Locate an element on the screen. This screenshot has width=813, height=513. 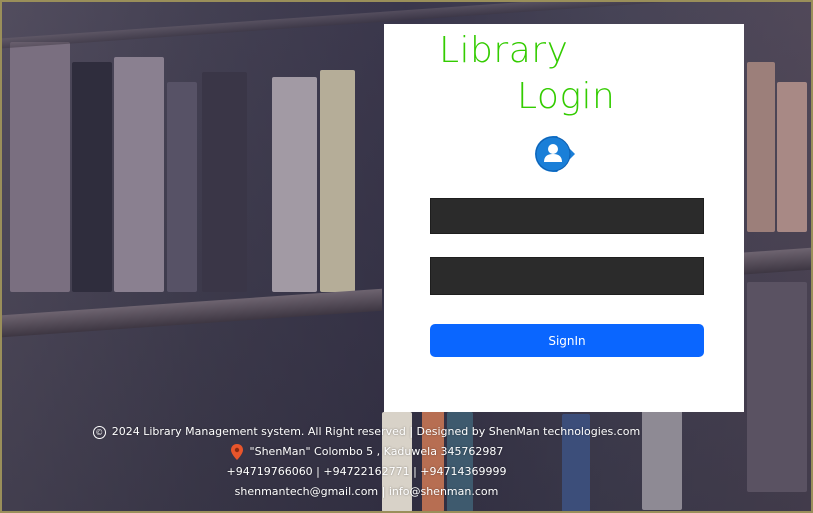
password-input is located at coordinates (567, 276).